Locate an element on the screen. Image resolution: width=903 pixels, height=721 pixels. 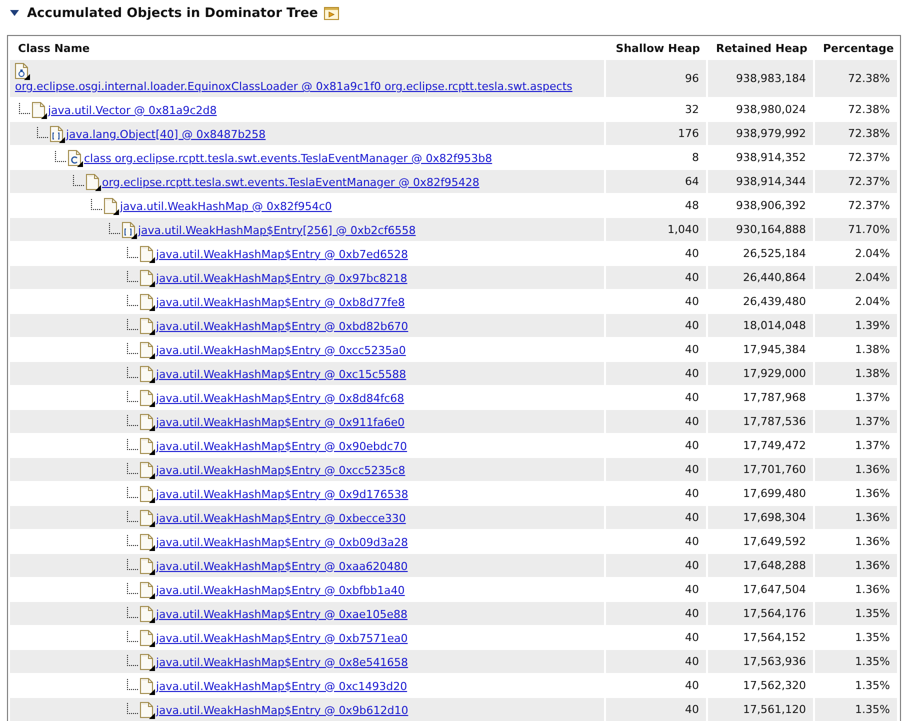
section-title: Accumulated Objects in Dominator Tree is located at coordinates (172, 13).